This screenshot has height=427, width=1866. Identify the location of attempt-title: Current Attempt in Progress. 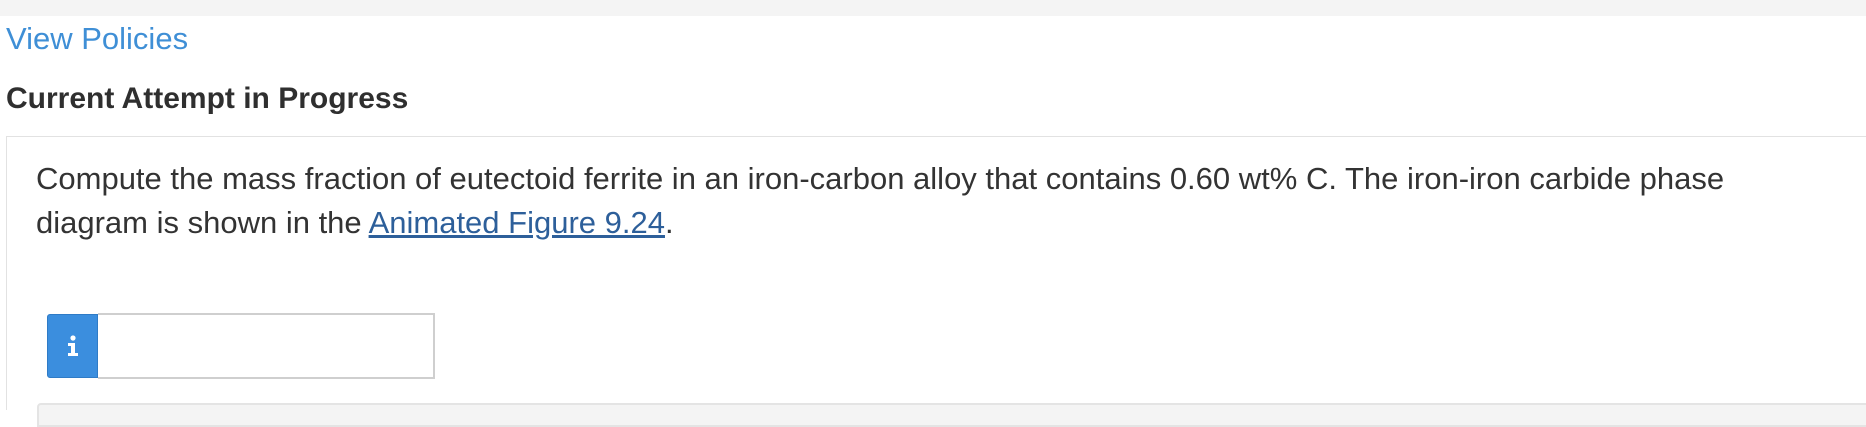
(207, 98).